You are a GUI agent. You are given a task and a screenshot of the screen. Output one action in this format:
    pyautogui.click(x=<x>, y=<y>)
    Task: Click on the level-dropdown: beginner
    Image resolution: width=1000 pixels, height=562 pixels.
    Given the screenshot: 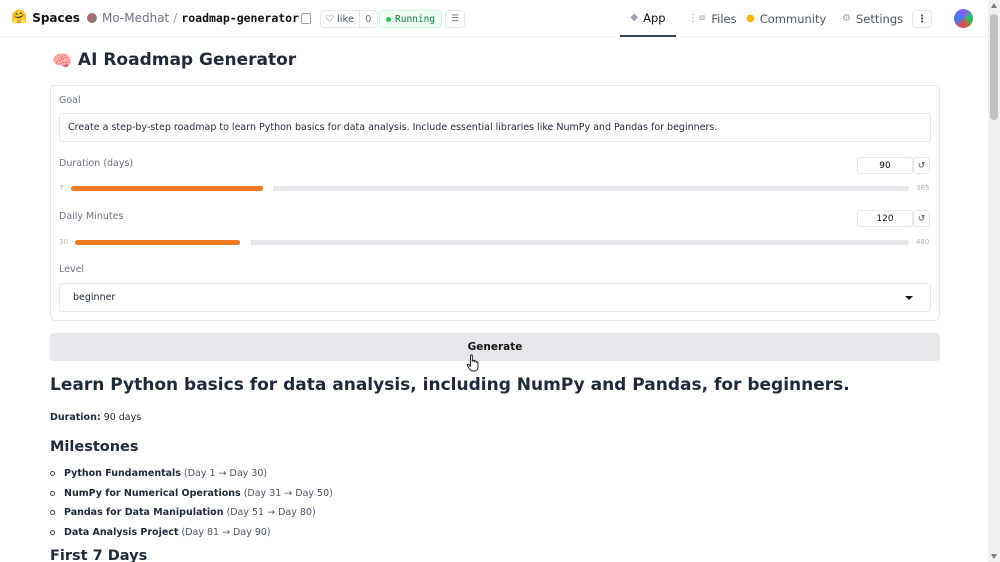 What is the action you would take?
    pyautogui.click(x=495, y=297)
    